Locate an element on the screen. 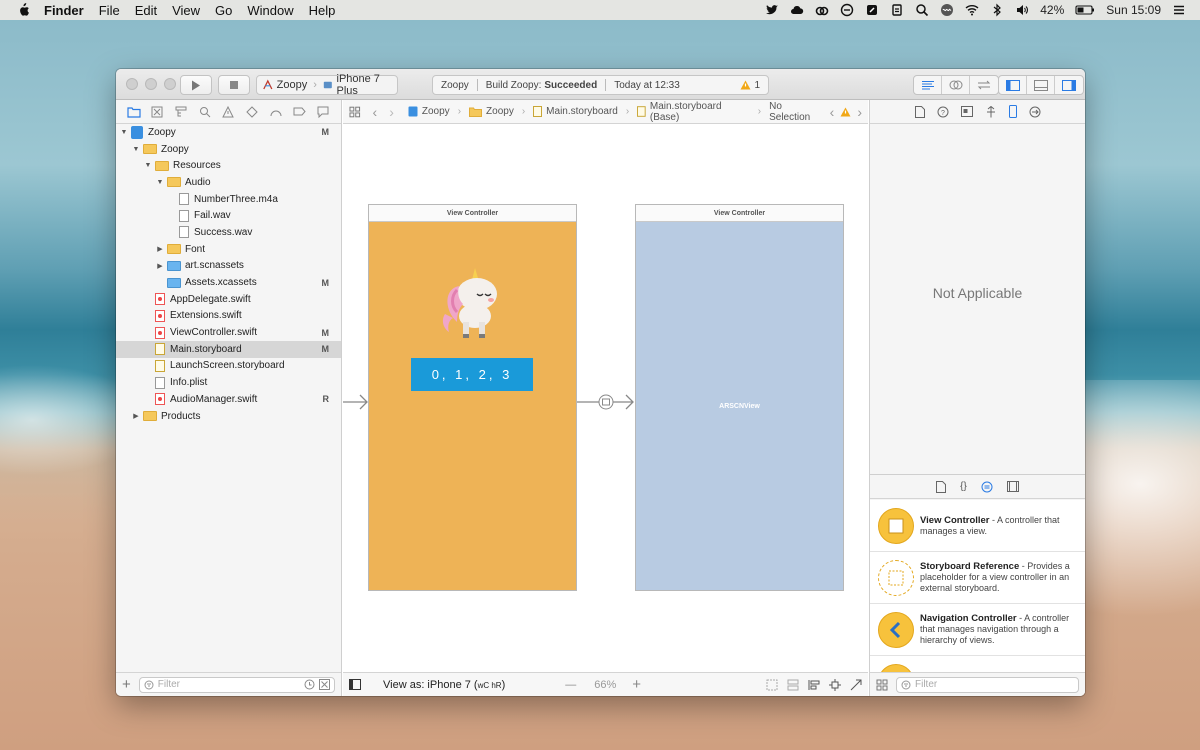  crumb-storyboard: Main.storyboard is located at coordinates (575, 111).